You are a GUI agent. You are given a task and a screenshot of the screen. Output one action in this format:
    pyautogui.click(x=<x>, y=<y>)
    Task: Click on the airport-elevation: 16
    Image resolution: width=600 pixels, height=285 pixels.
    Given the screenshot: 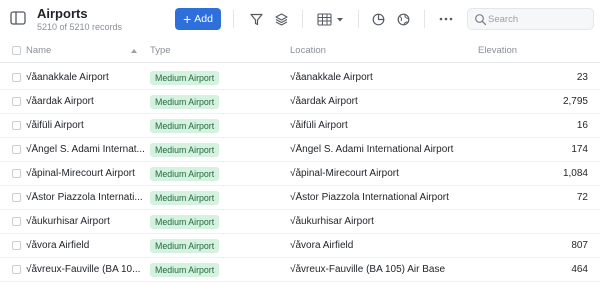 What is the action you would take?
    pyautogui.click(x=582, y=125)
    